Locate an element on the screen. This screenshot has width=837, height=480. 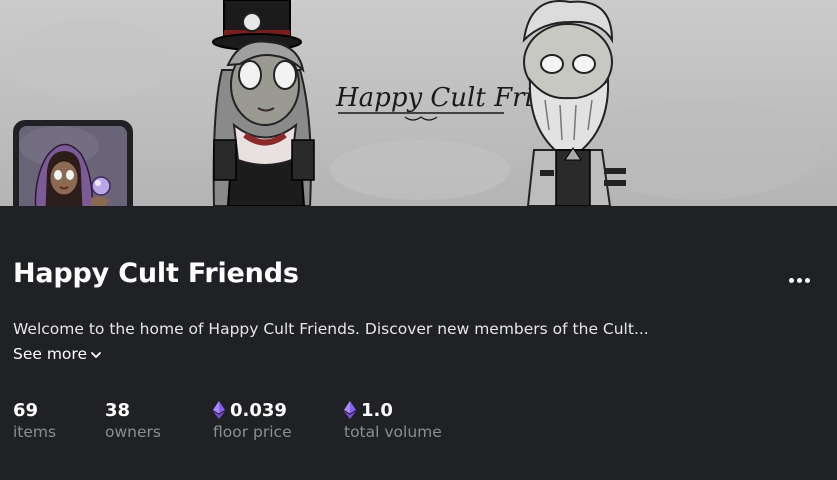
stat-value: 0.039 is located at coordinates (258, 410).